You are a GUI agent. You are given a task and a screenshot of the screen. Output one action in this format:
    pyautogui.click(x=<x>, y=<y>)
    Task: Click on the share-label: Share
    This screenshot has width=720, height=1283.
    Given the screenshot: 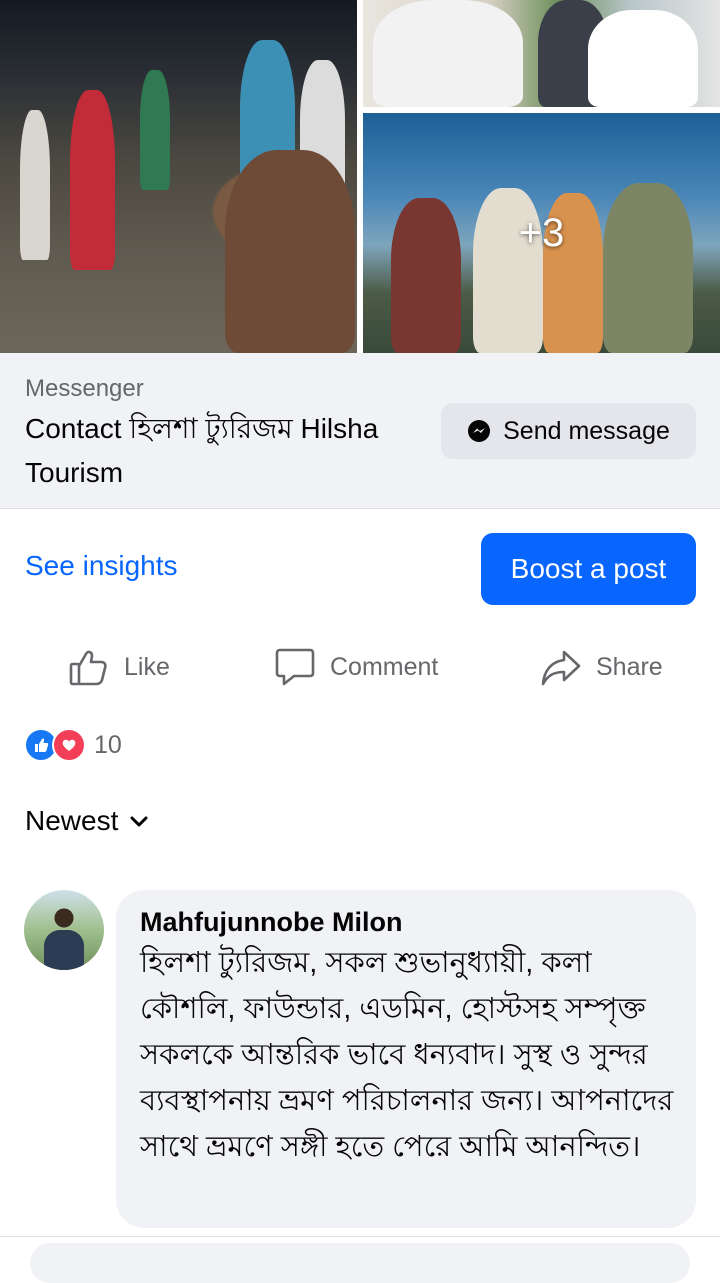 What is the action you would take?
    pyautogui.click(x=629, y=666)
    